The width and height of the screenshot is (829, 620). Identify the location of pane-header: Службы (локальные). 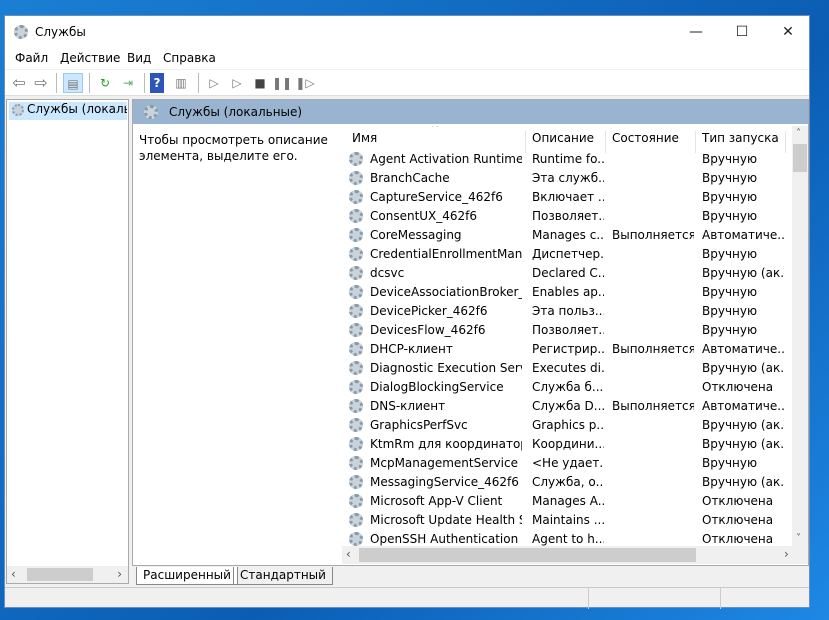
(470, 112).